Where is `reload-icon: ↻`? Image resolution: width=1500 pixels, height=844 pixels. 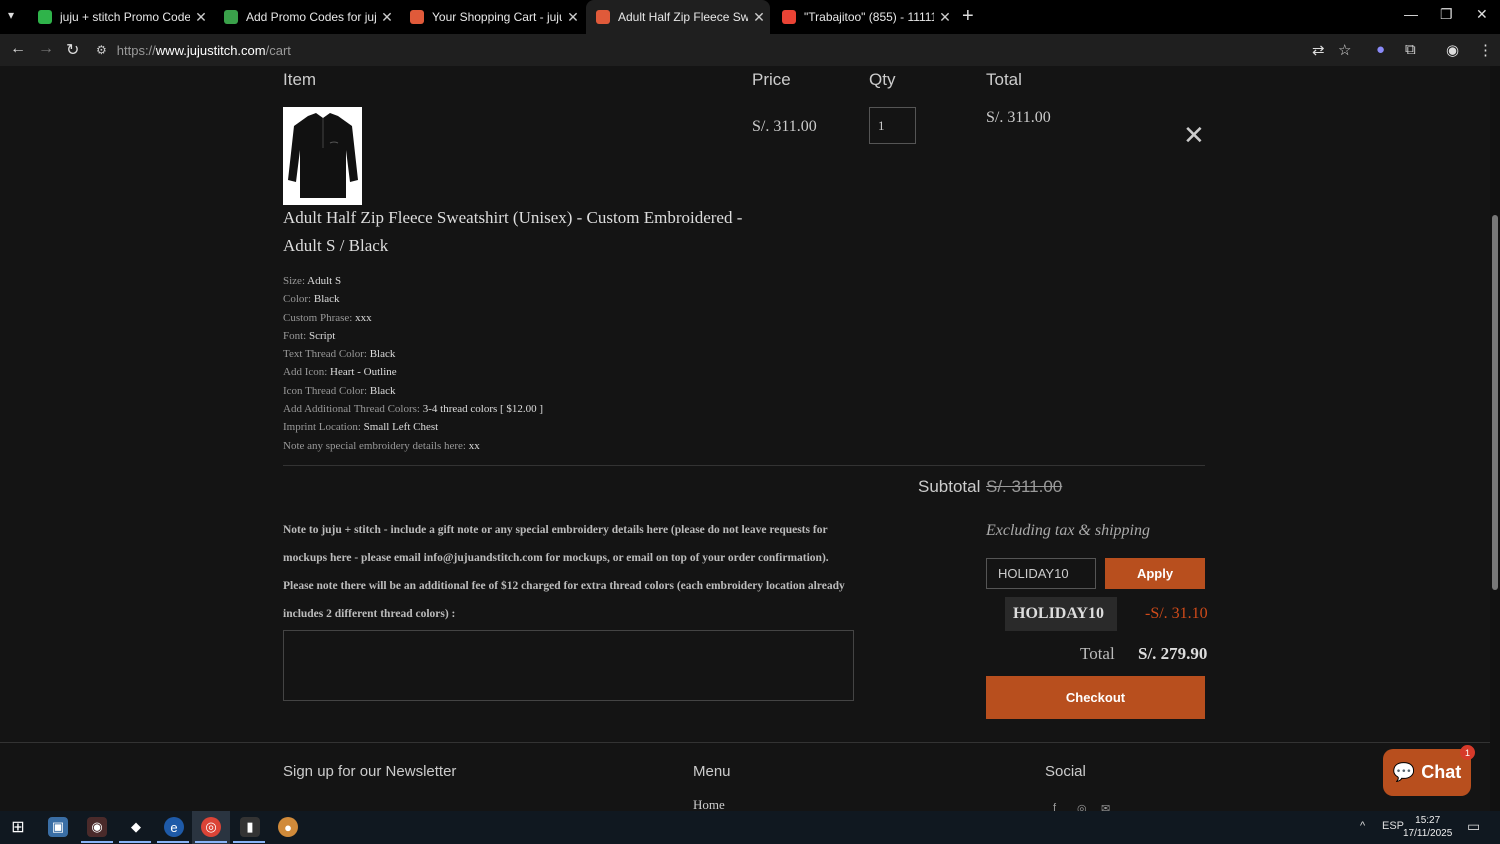 reload-icon: ↻ is located at coordinates (72, 50).